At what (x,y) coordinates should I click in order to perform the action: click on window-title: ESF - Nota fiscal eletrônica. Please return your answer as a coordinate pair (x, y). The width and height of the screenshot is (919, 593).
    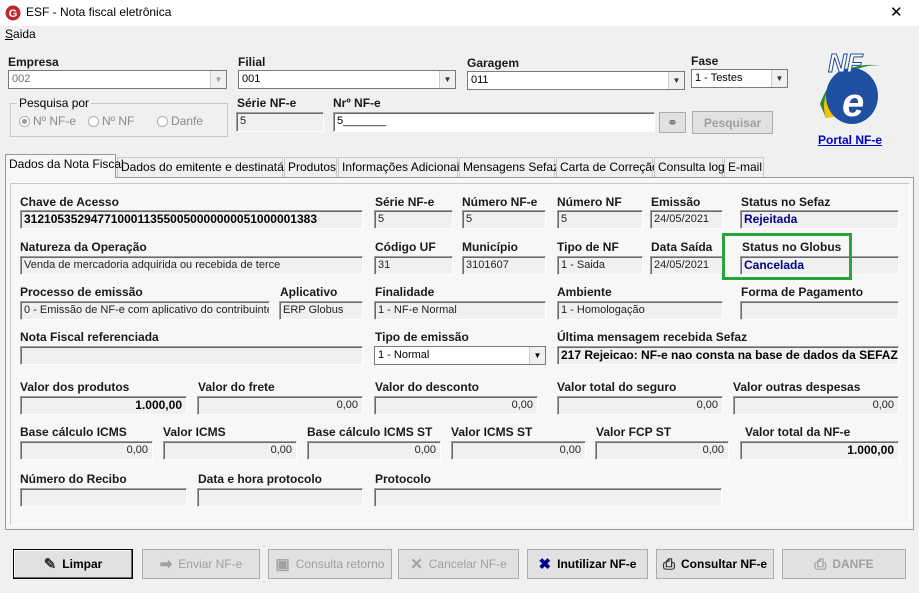
    Looking at the image, I should click on (99, 12).